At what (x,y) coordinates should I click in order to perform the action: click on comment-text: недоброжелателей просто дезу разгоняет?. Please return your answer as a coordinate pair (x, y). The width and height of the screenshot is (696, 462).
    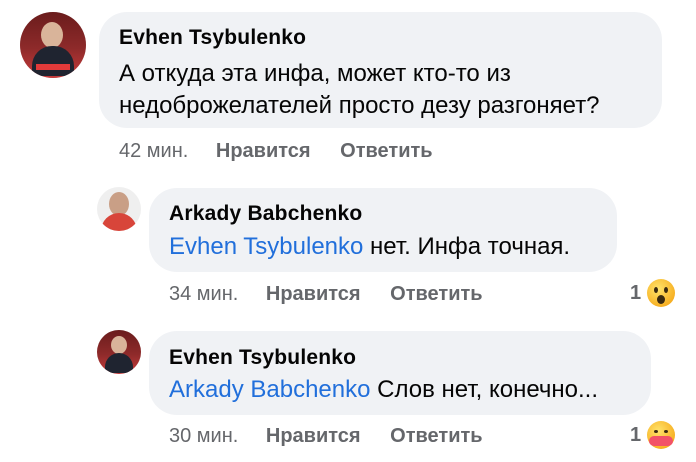
    Looking at the image, I should click on (359, 105).